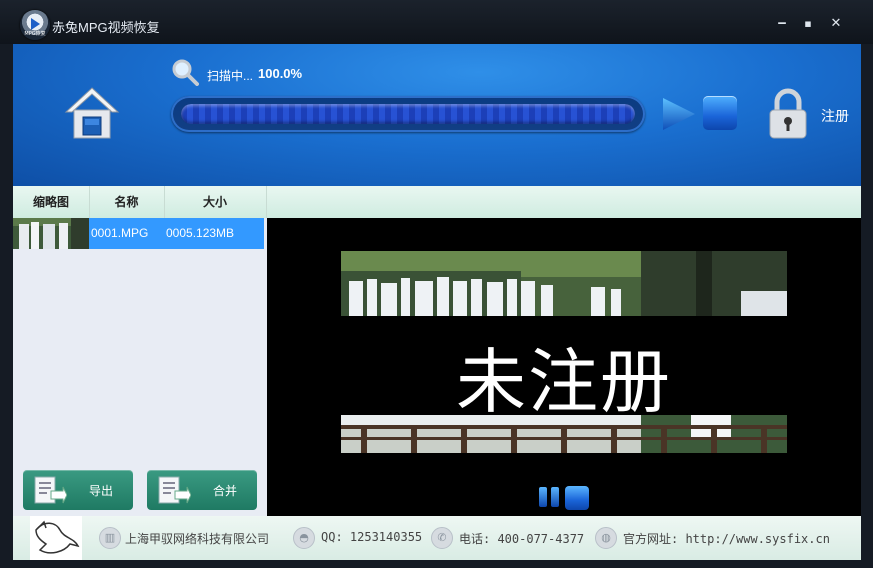 The image size is (873, 568). Describe the element at coordinates (437, 202) in the screenshot. I see `file-list-header: 缩略图 名称 大小` at that location.